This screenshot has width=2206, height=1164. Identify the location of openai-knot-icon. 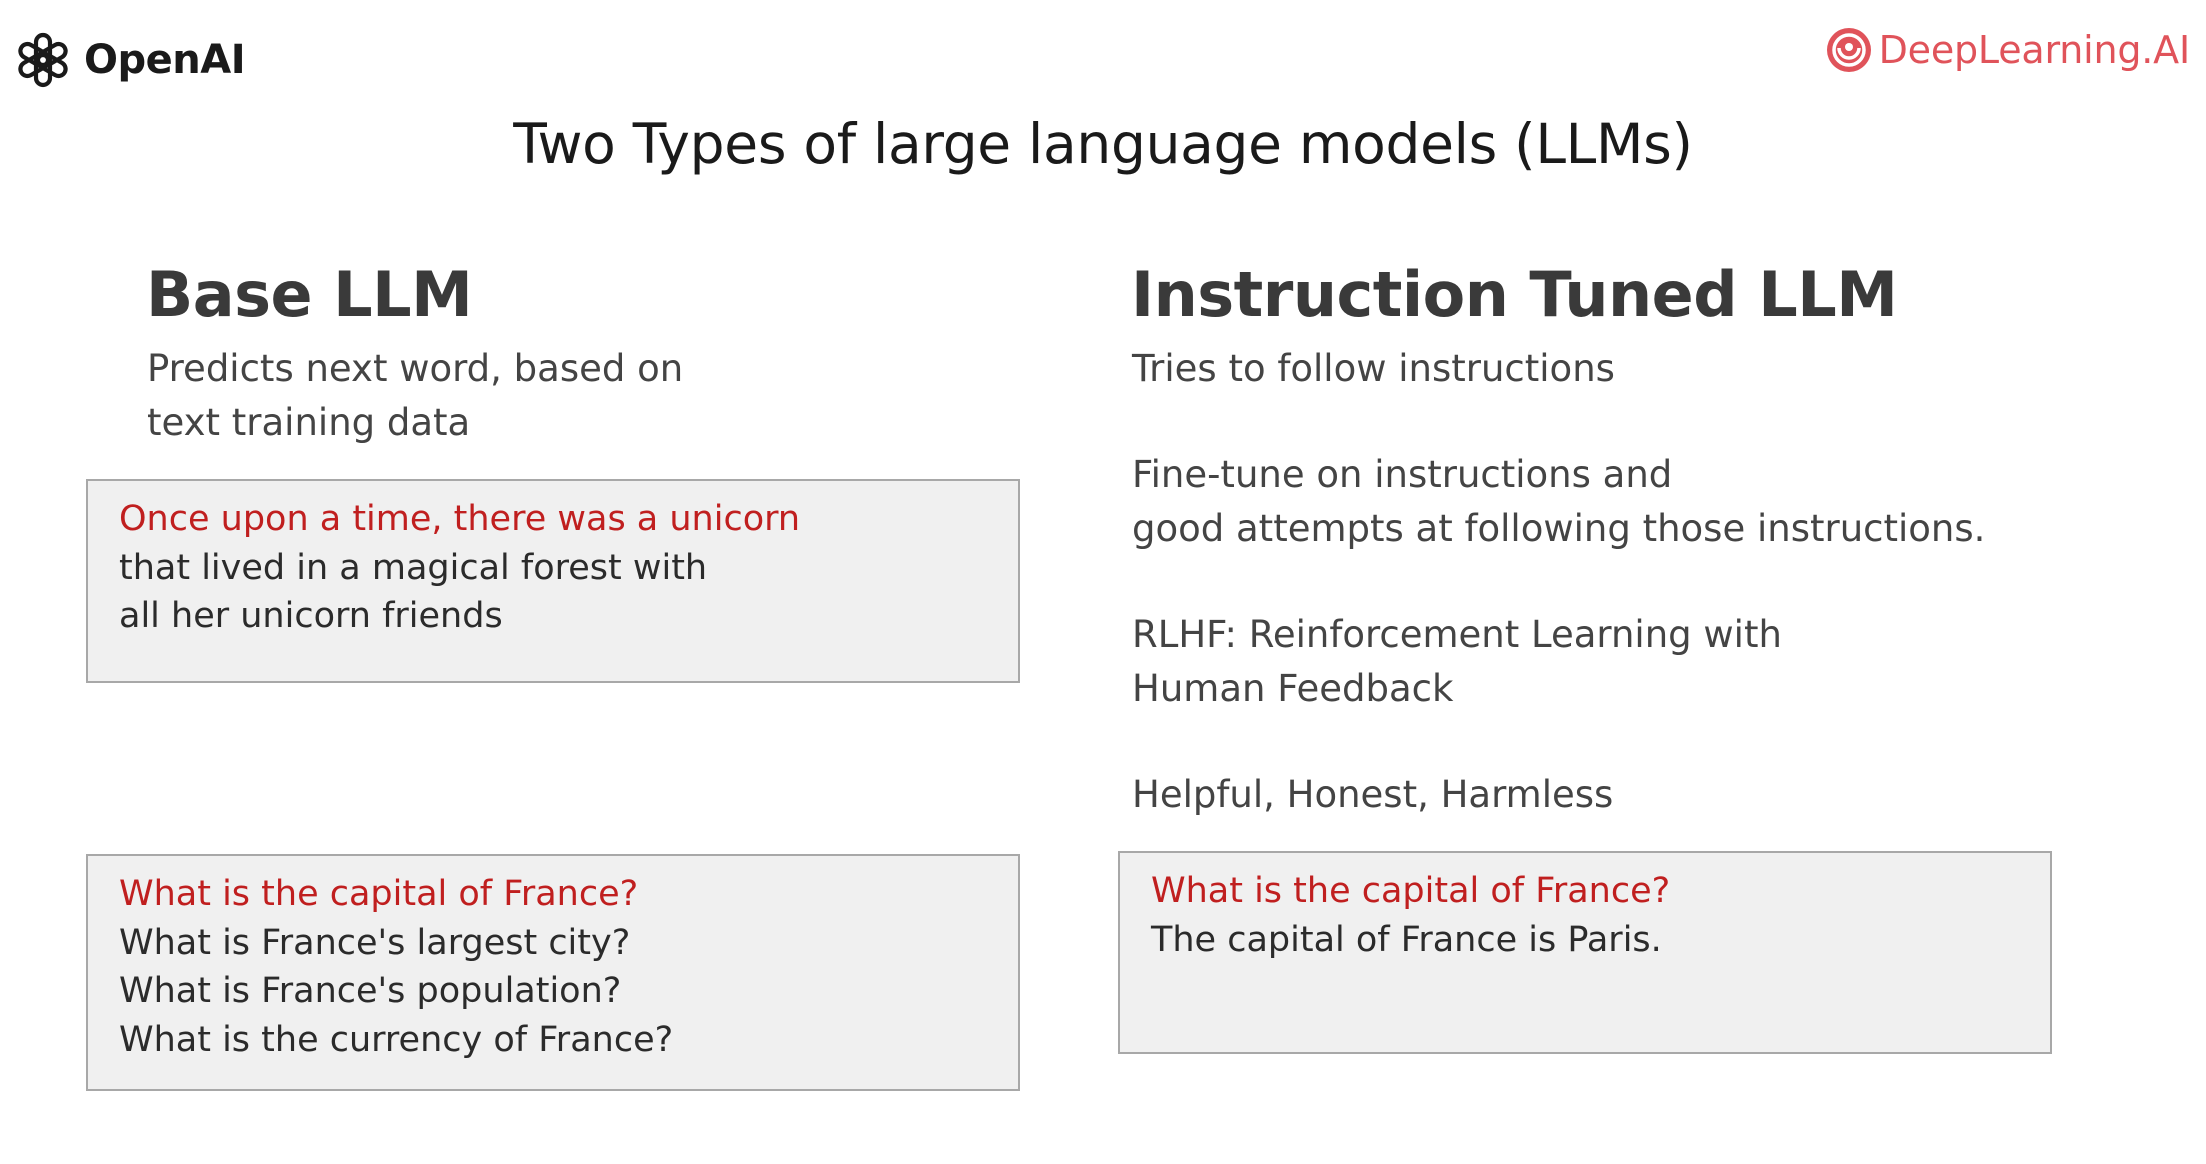
(43, 60).